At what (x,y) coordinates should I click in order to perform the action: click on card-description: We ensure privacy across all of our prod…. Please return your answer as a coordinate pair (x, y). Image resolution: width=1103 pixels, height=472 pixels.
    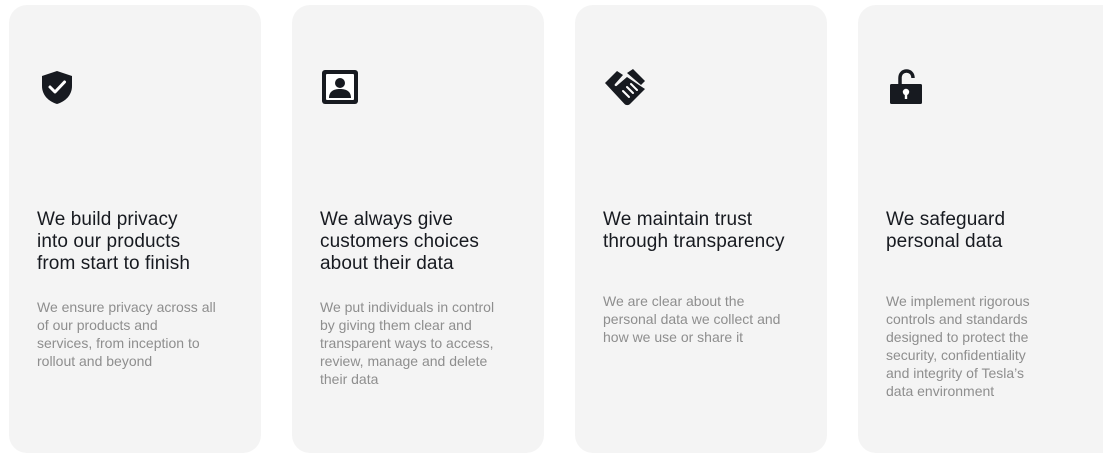
    Looking at the image, I should click on (126, 334).